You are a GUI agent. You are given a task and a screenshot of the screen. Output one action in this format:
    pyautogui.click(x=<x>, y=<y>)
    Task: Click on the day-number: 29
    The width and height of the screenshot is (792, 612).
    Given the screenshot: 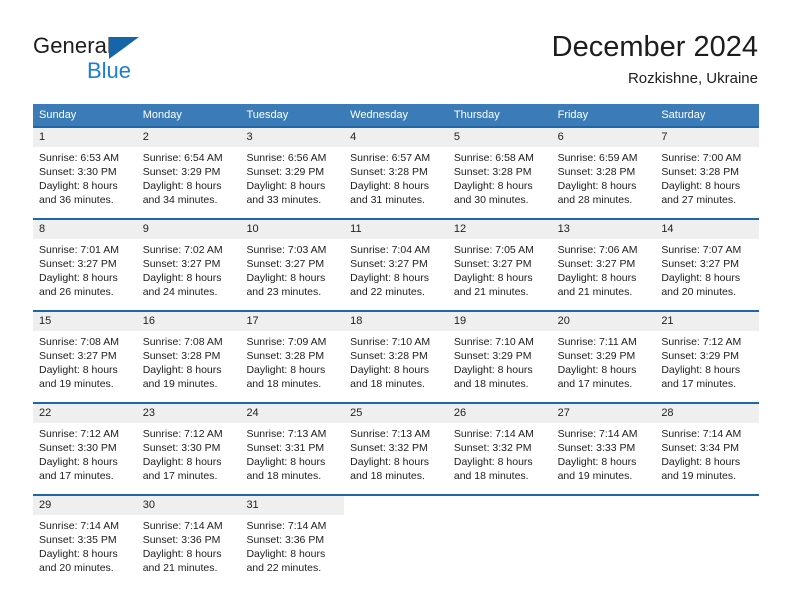 What is the action you would take?
    pyautogui.click(x=85, y=505)
    